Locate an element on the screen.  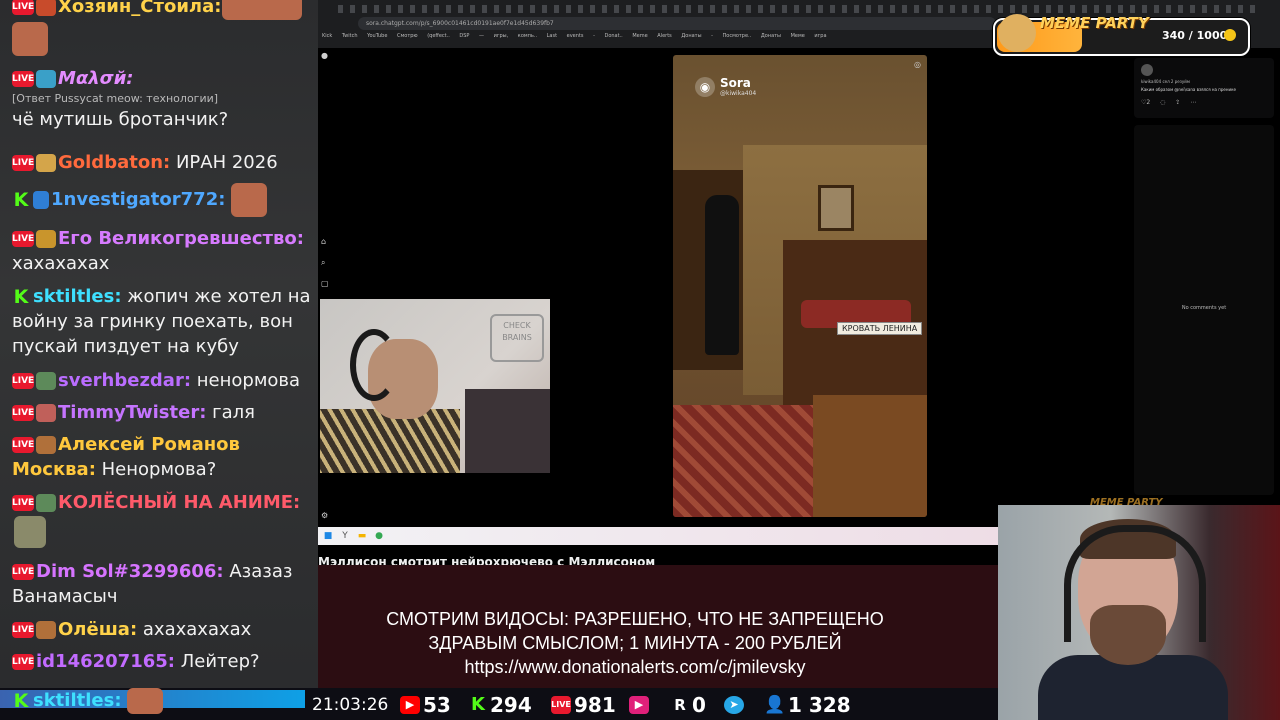
chat-message: LIVEid146207165: Лейтер? is located at coordinates (162, 661).